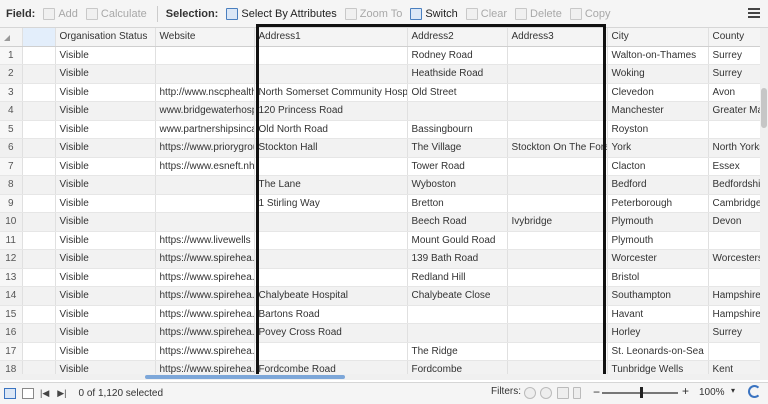  I want to click on row-number: 8, so click(11, 185).